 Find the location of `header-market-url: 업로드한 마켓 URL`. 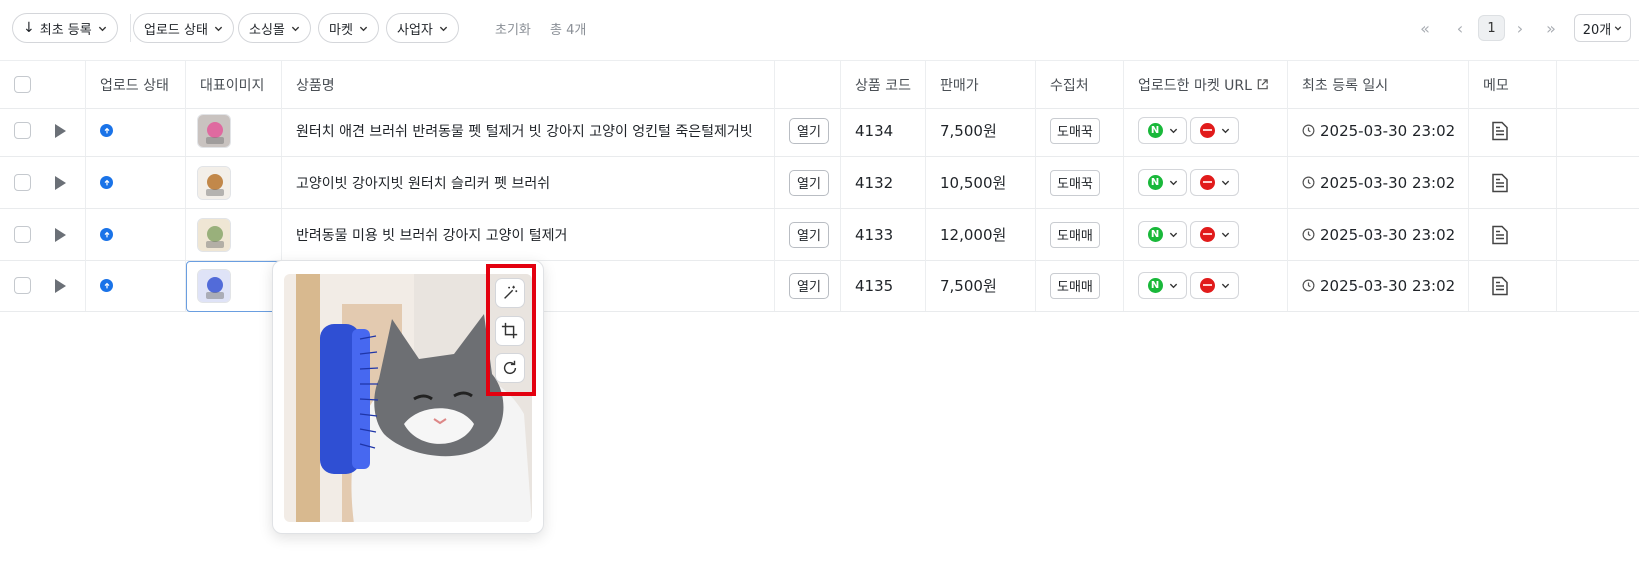

header-market-url: 업로드한 마켓 URL is located at coordinates (1206, 84).